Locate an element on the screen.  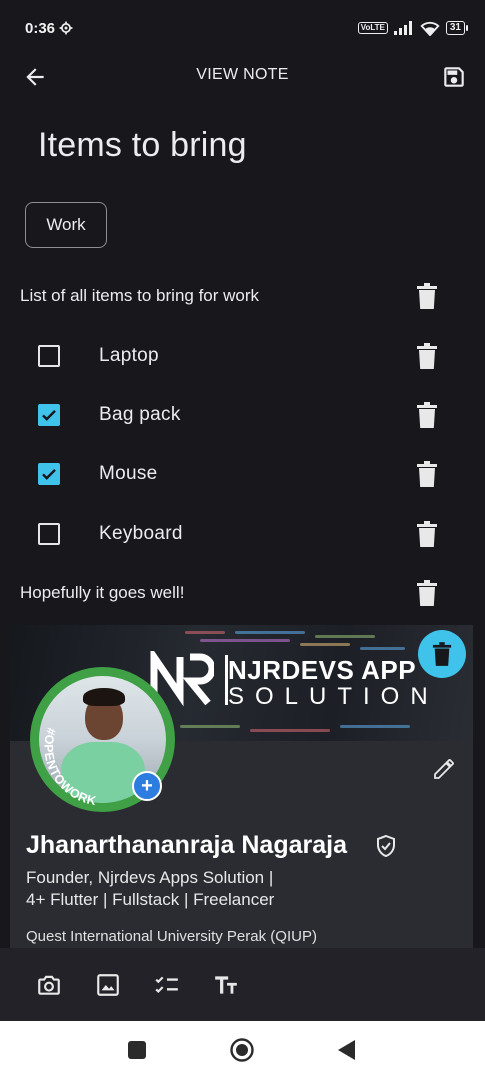
home-circle-icon is located at coordinates (242, 1050).